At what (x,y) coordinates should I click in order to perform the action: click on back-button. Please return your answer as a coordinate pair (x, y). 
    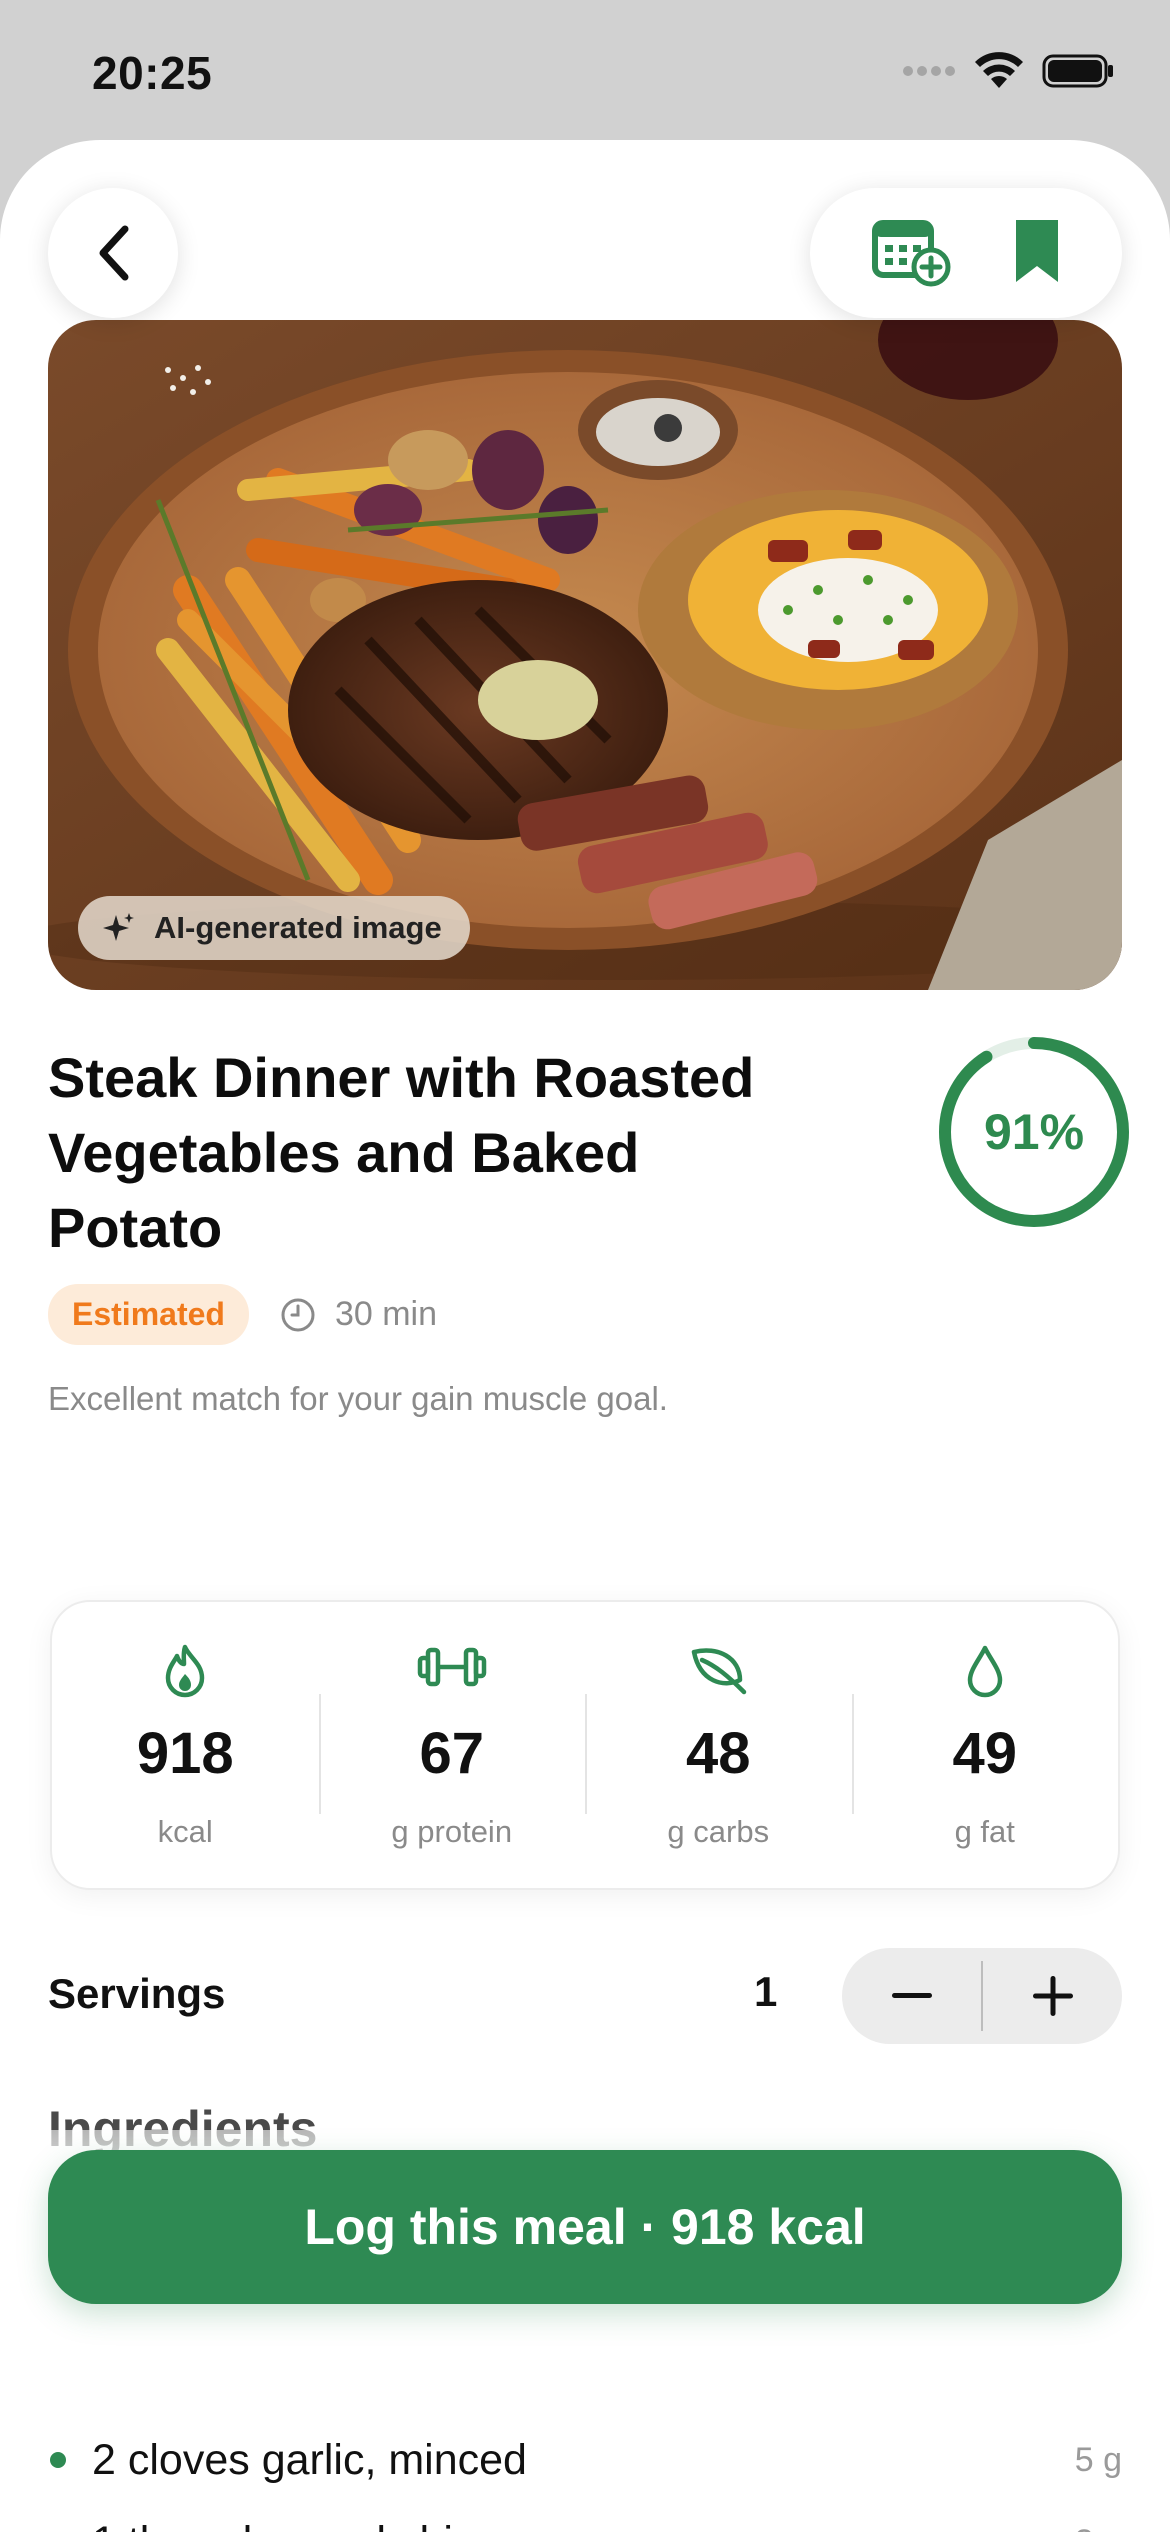
    Looking at the image, I should click on (113, 253).